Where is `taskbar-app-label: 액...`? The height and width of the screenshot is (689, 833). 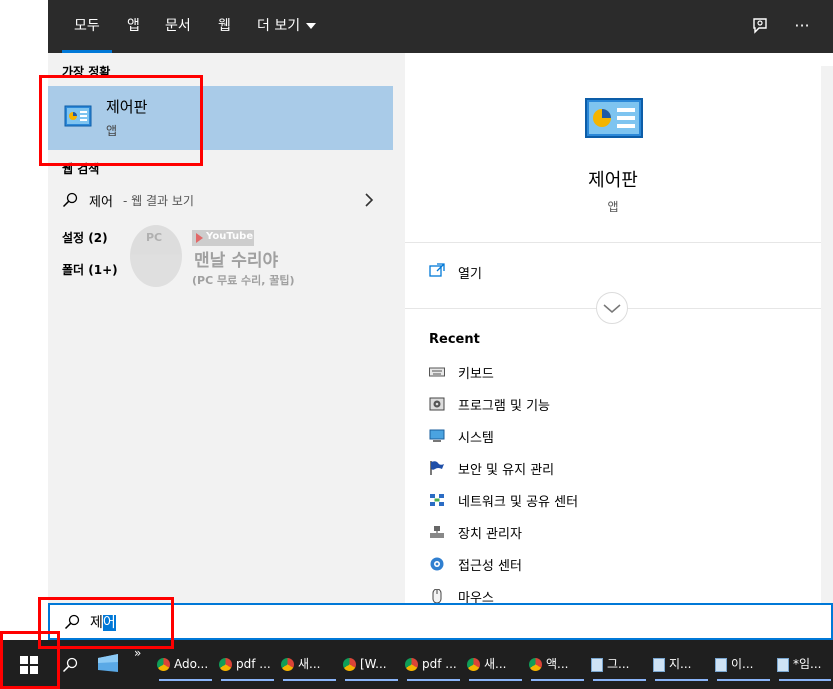 taskbar-app-label: 액... is located at coordinates (557, 664).